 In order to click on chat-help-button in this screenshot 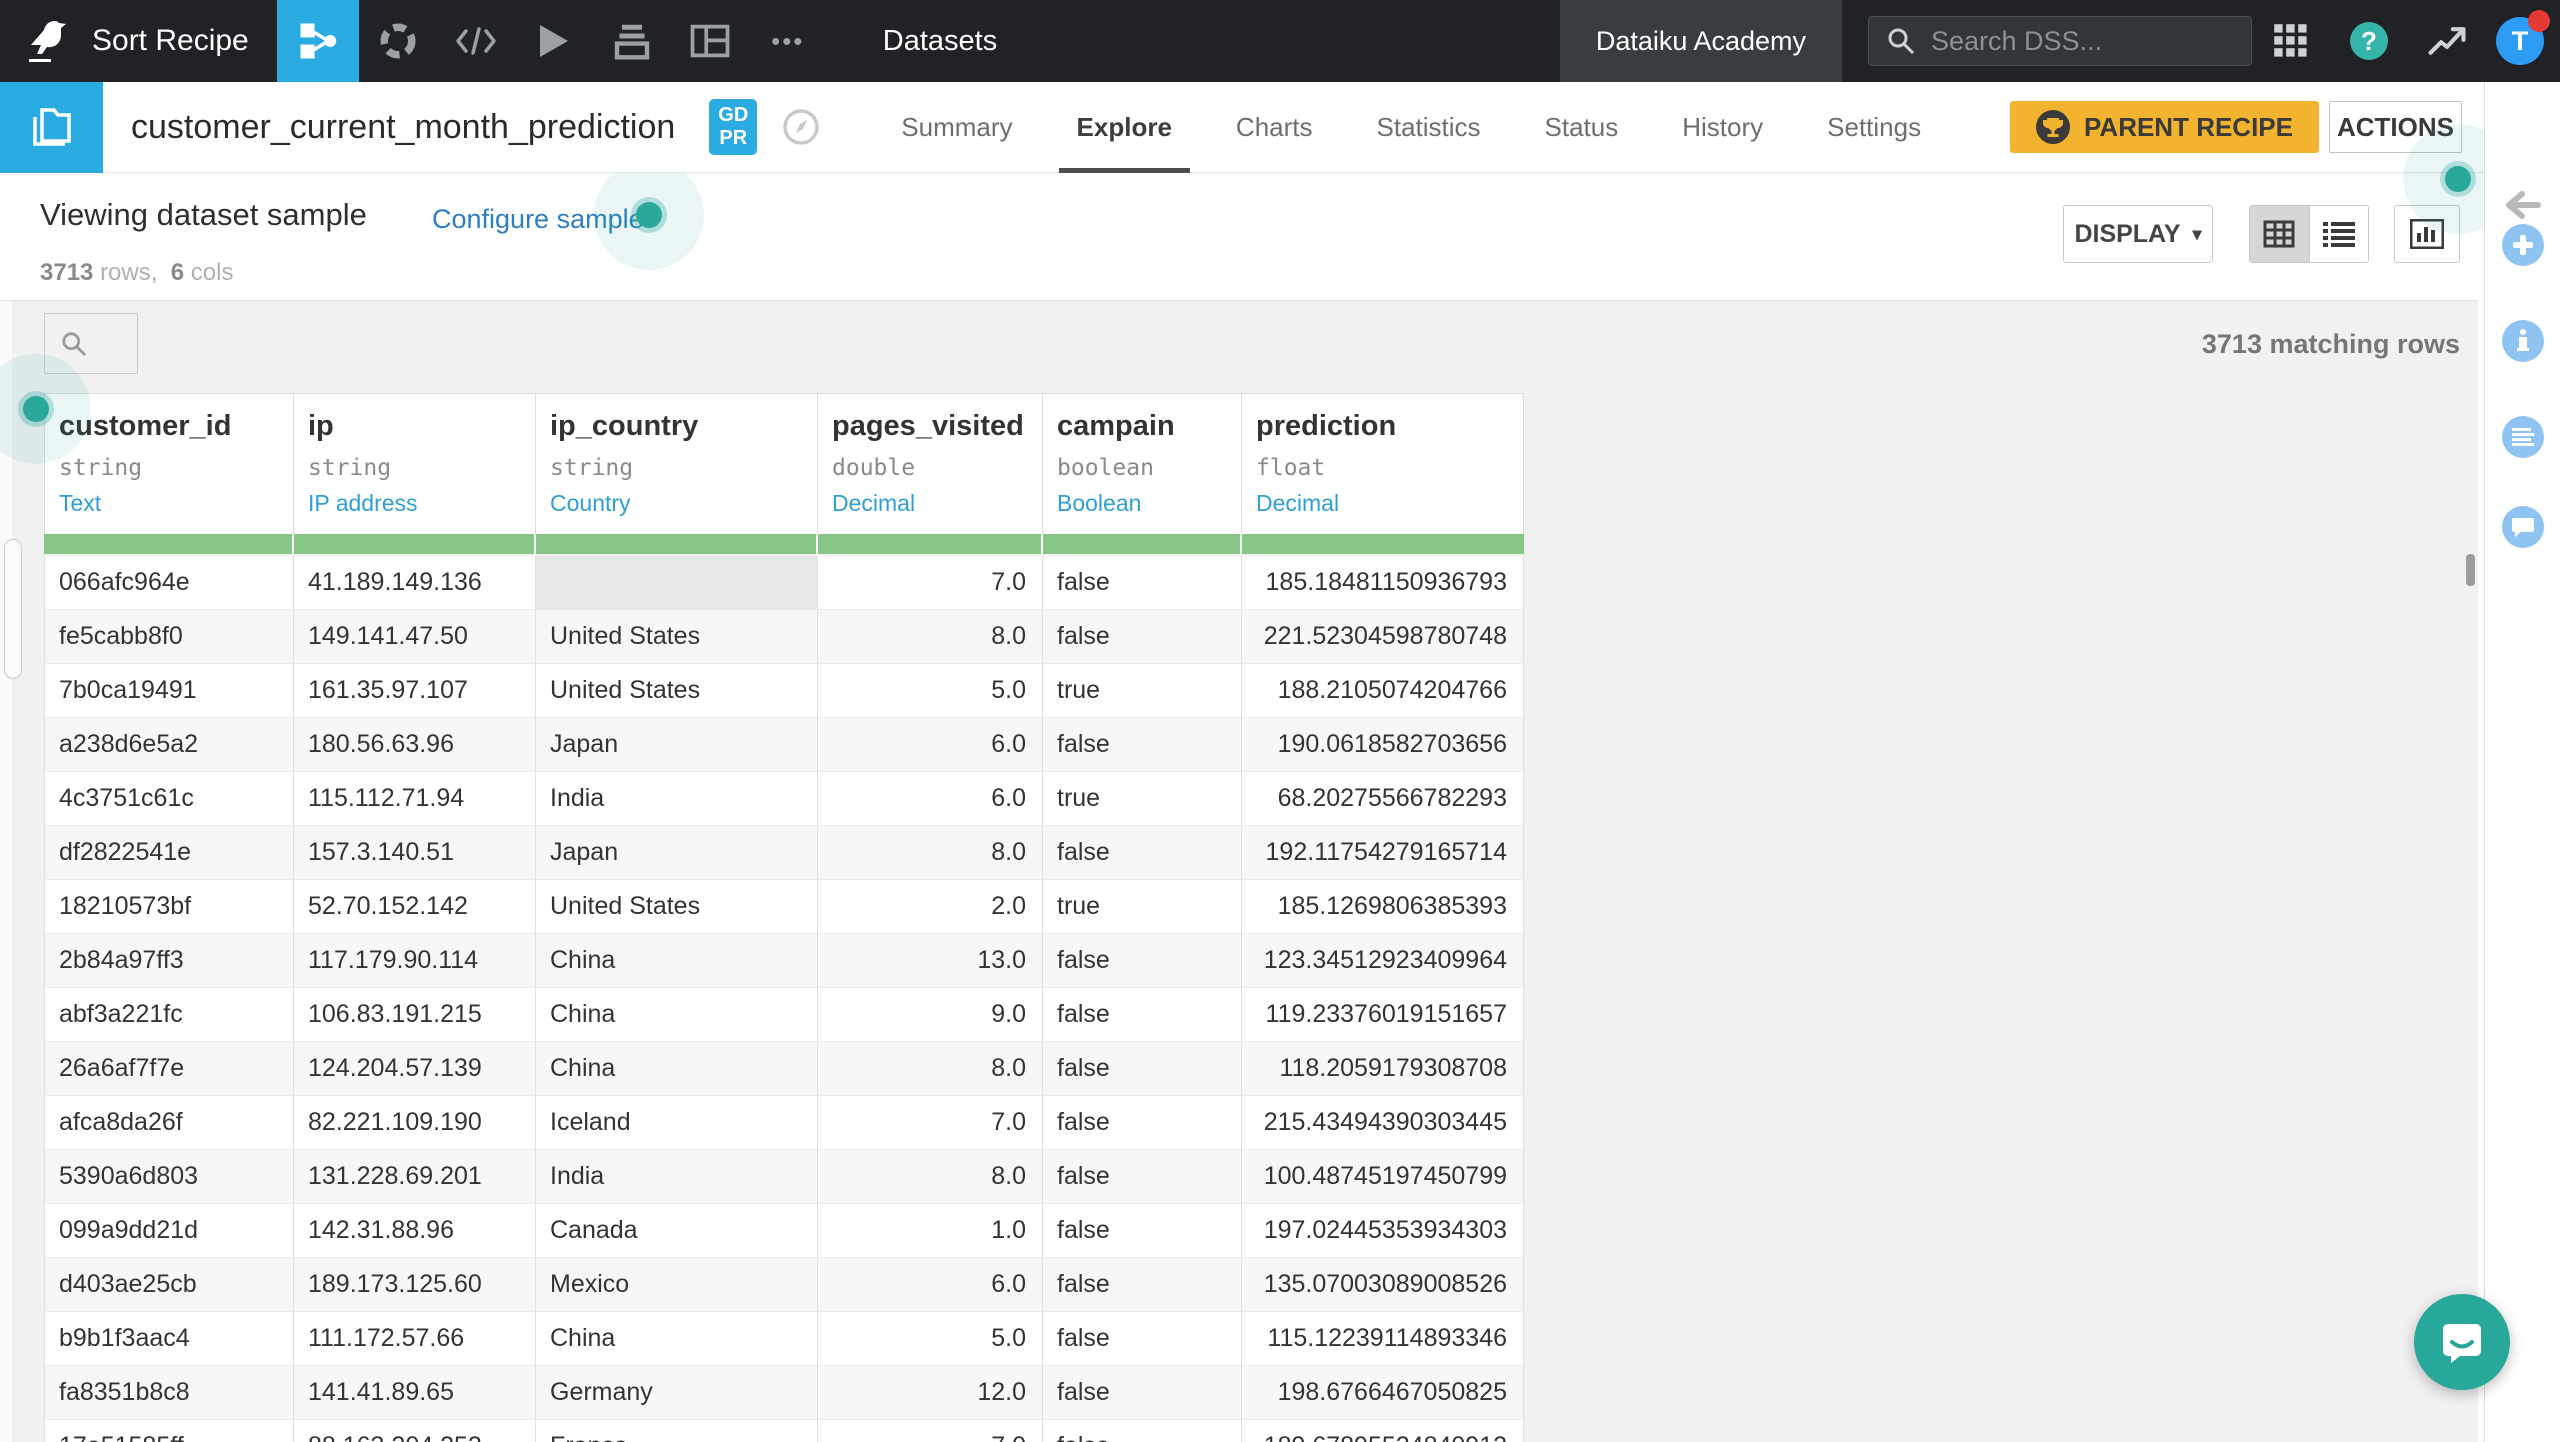, I will do `click(2462, 1342)`.